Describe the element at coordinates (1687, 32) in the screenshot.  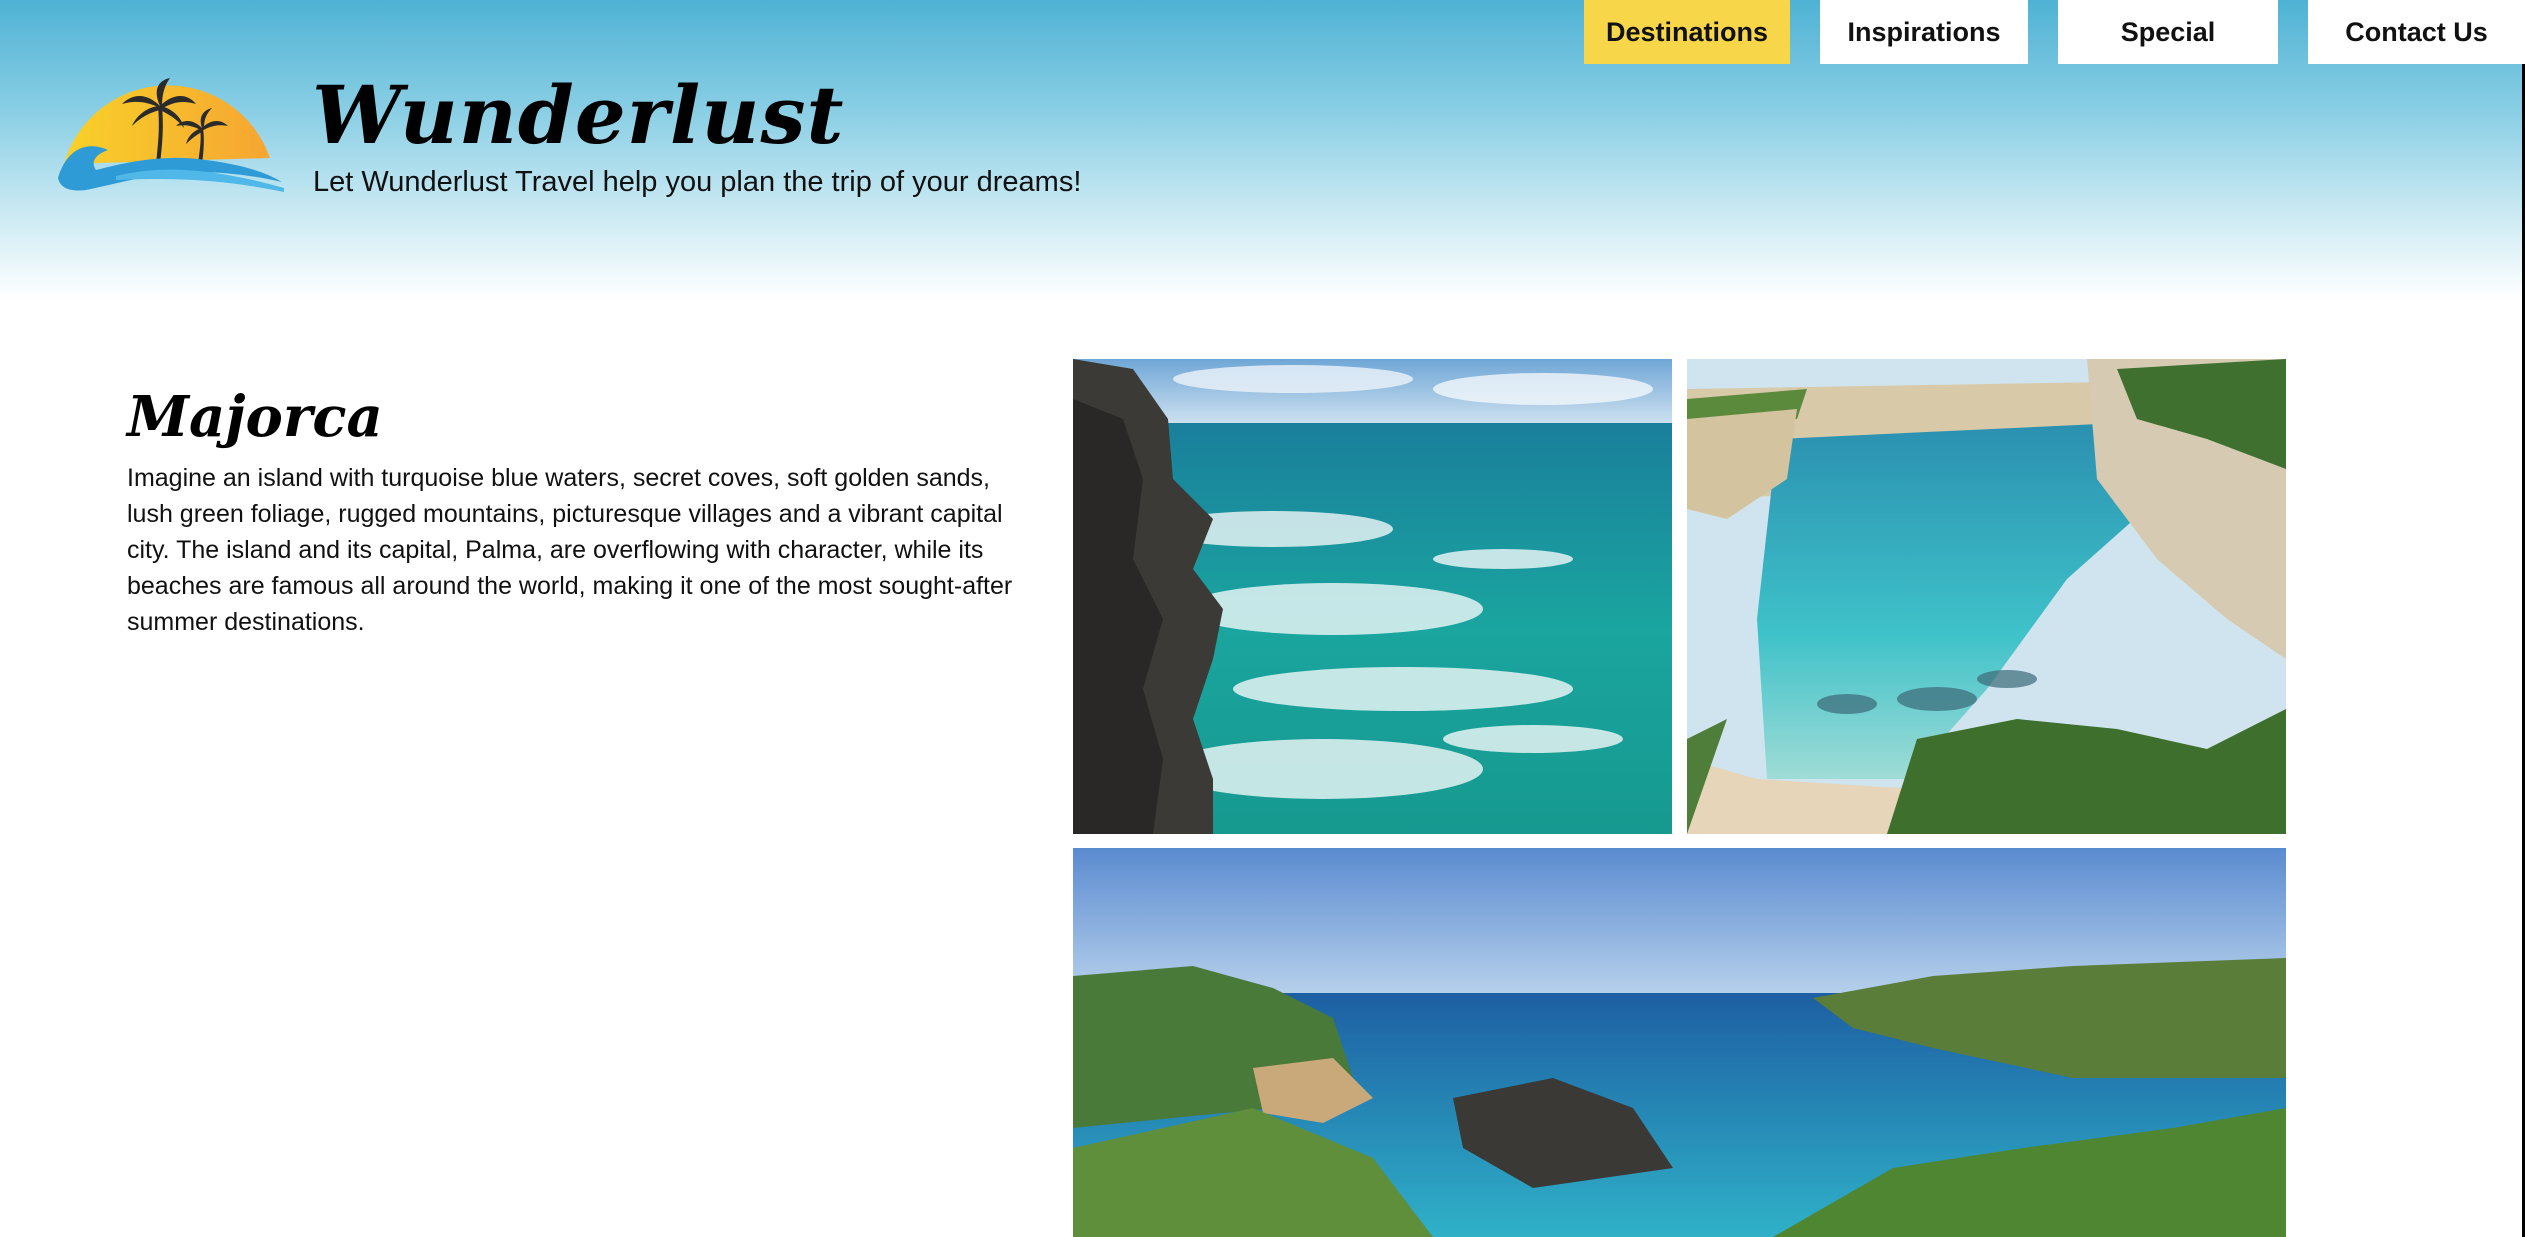
I see `nav-destinations: Destinations` at that location.